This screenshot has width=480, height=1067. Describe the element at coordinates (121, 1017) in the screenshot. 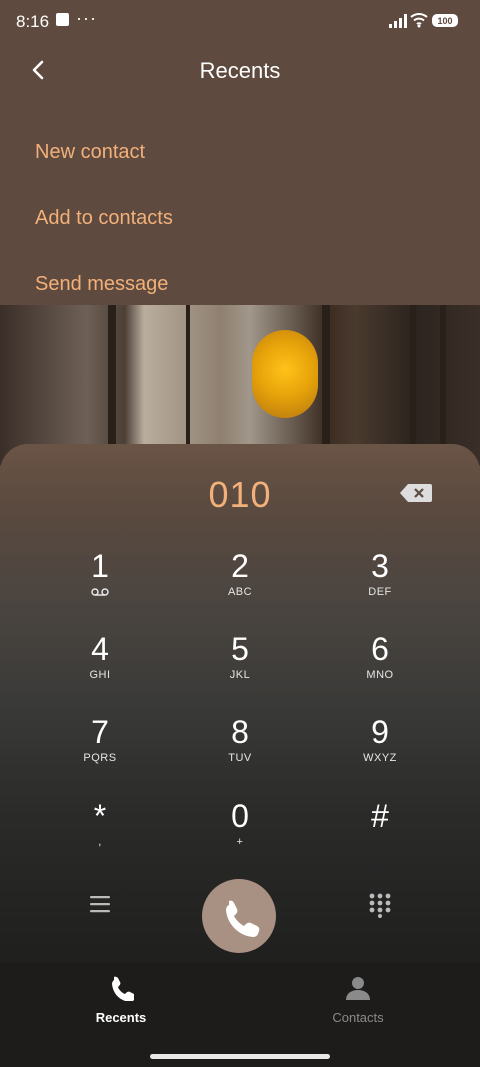

I see `tab-recents-label: Recents` at that location.